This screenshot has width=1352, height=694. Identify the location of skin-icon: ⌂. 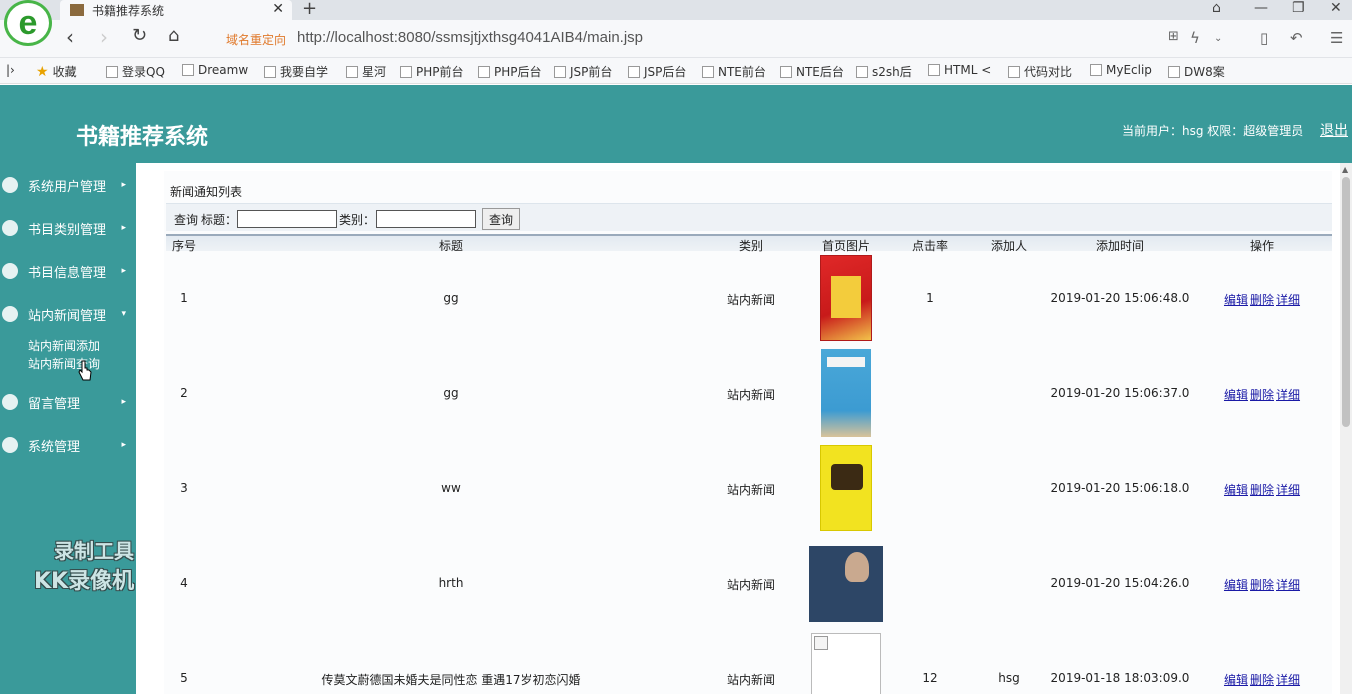
(1216, 8).